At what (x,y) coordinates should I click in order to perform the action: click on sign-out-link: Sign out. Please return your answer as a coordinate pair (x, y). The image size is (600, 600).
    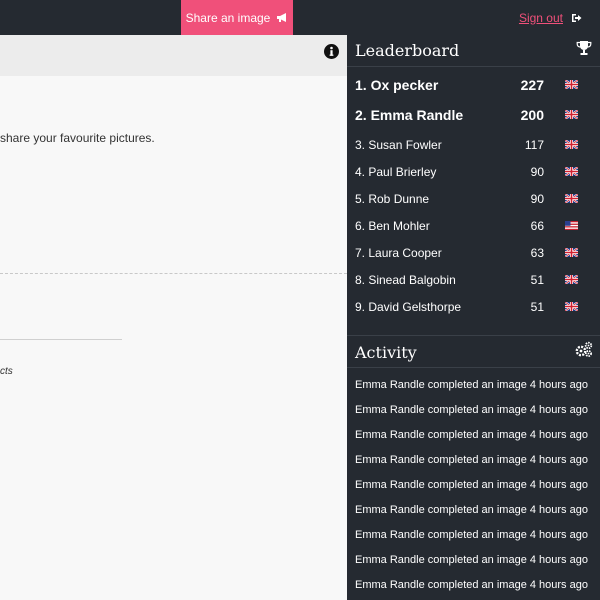
    Looking at the image, I should click on (559, 17).